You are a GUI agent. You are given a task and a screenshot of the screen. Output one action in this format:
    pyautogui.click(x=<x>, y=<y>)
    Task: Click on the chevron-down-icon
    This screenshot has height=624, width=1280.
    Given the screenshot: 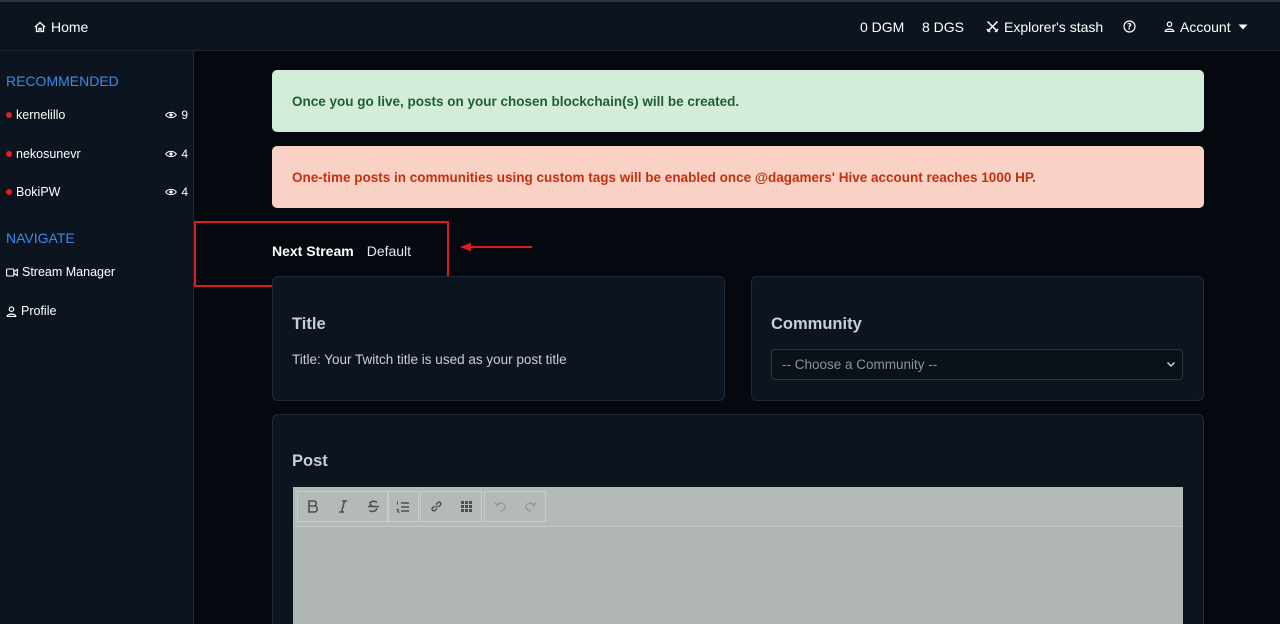 What is the action you would take?
    pyautogui.click(x=1171, y=364)
    